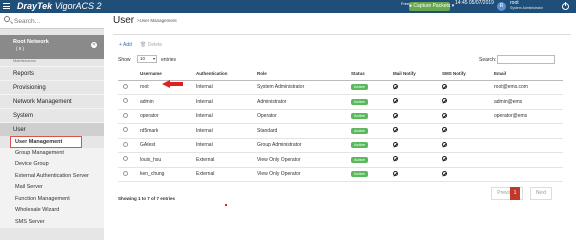 The height and width of the screenshot is (240, 576). I want to click on sidebar-item-system: System, so click(52, 115).